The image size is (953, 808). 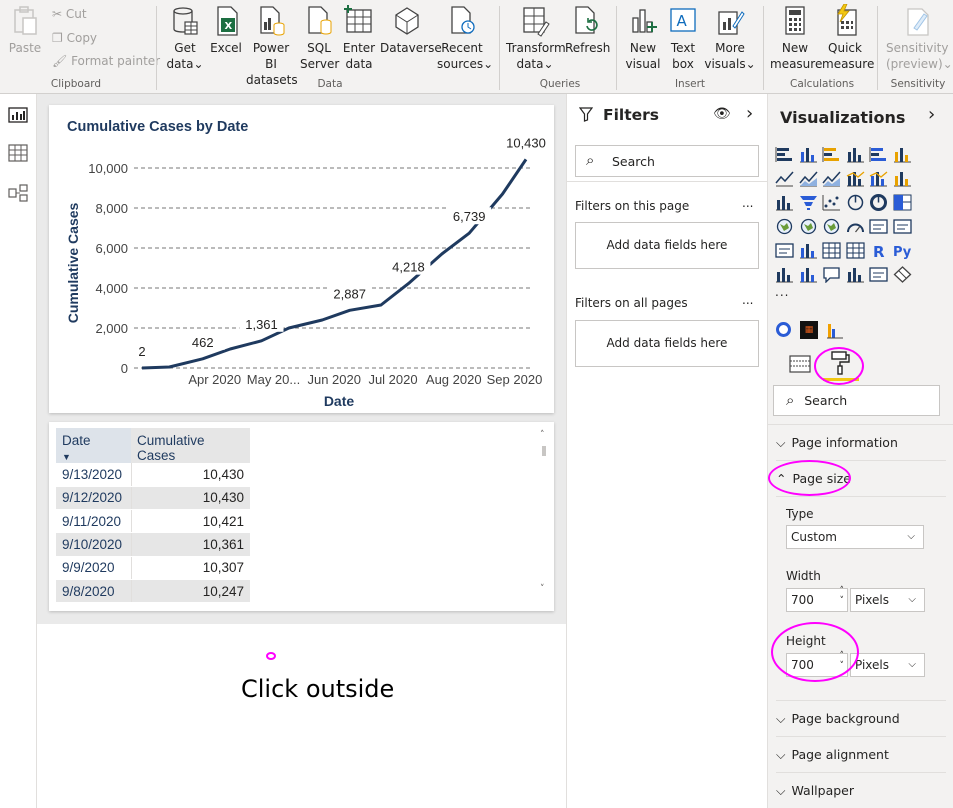 I want to click on ribbon-chart-icon, so click(x=902, y=178).